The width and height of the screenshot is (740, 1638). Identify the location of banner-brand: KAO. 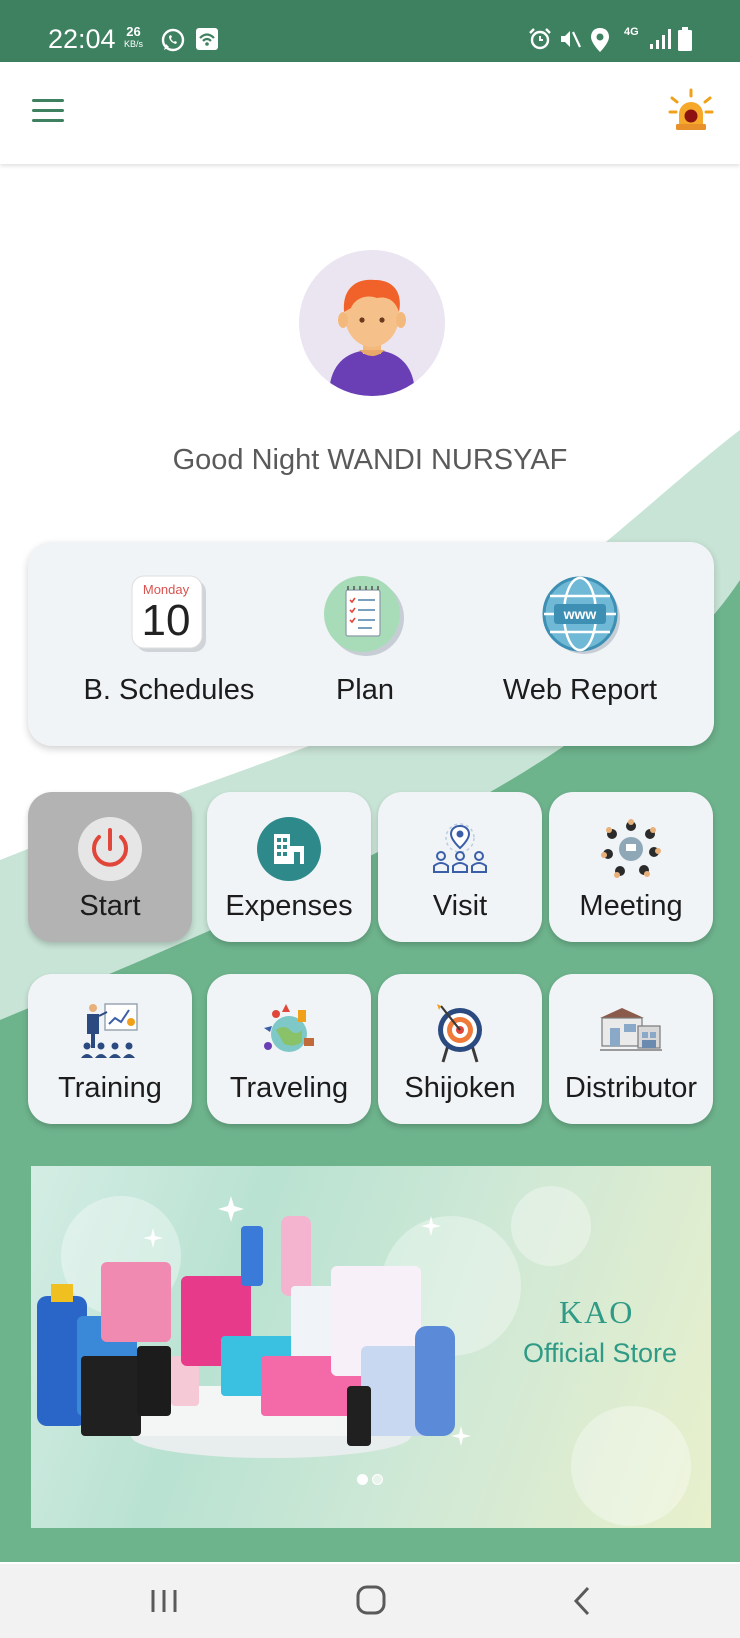
(597, 1312).